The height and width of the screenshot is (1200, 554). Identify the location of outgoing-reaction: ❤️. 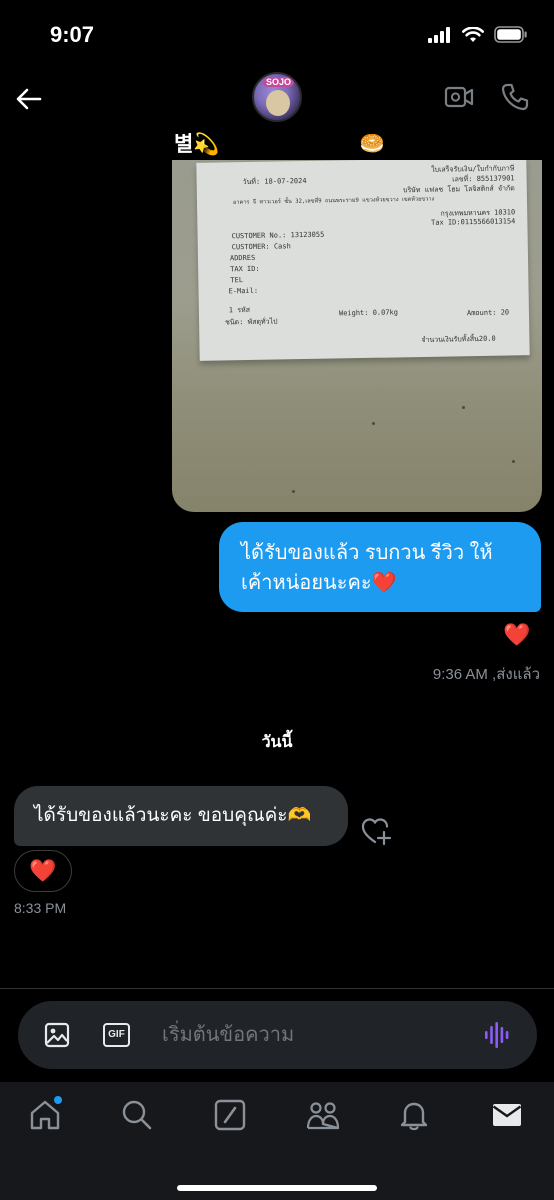
(516, 635).